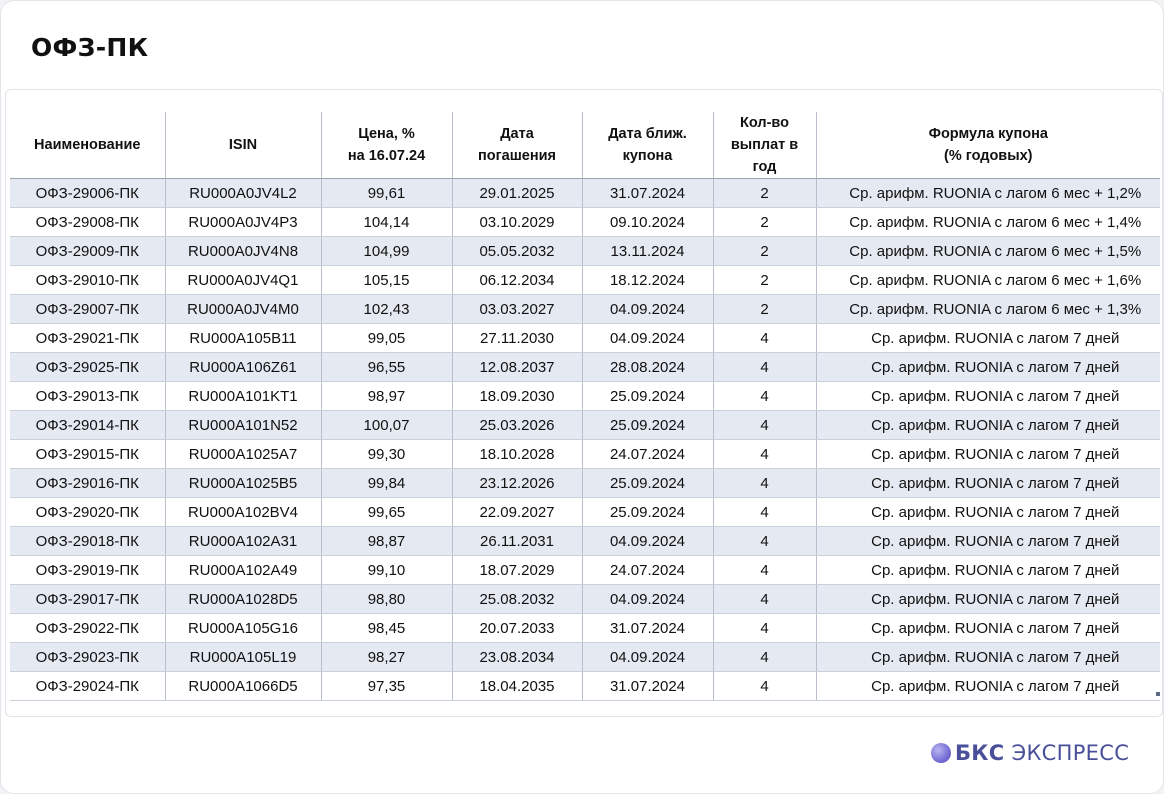 Image resolution: width=1164 pixels, height=794 pixels. I want to click on column-header: ISIN, so click(243, 145).